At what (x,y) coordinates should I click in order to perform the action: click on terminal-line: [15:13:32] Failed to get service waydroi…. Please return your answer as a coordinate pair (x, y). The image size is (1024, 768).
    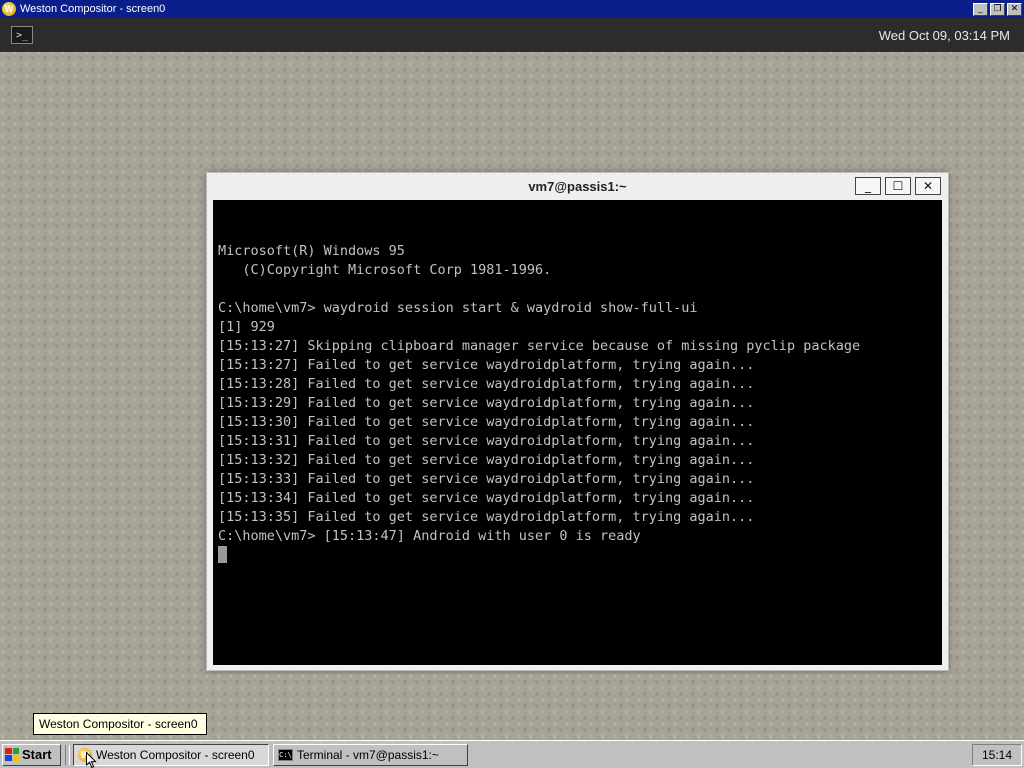
    Looking at the image, I should click on (486, 460).